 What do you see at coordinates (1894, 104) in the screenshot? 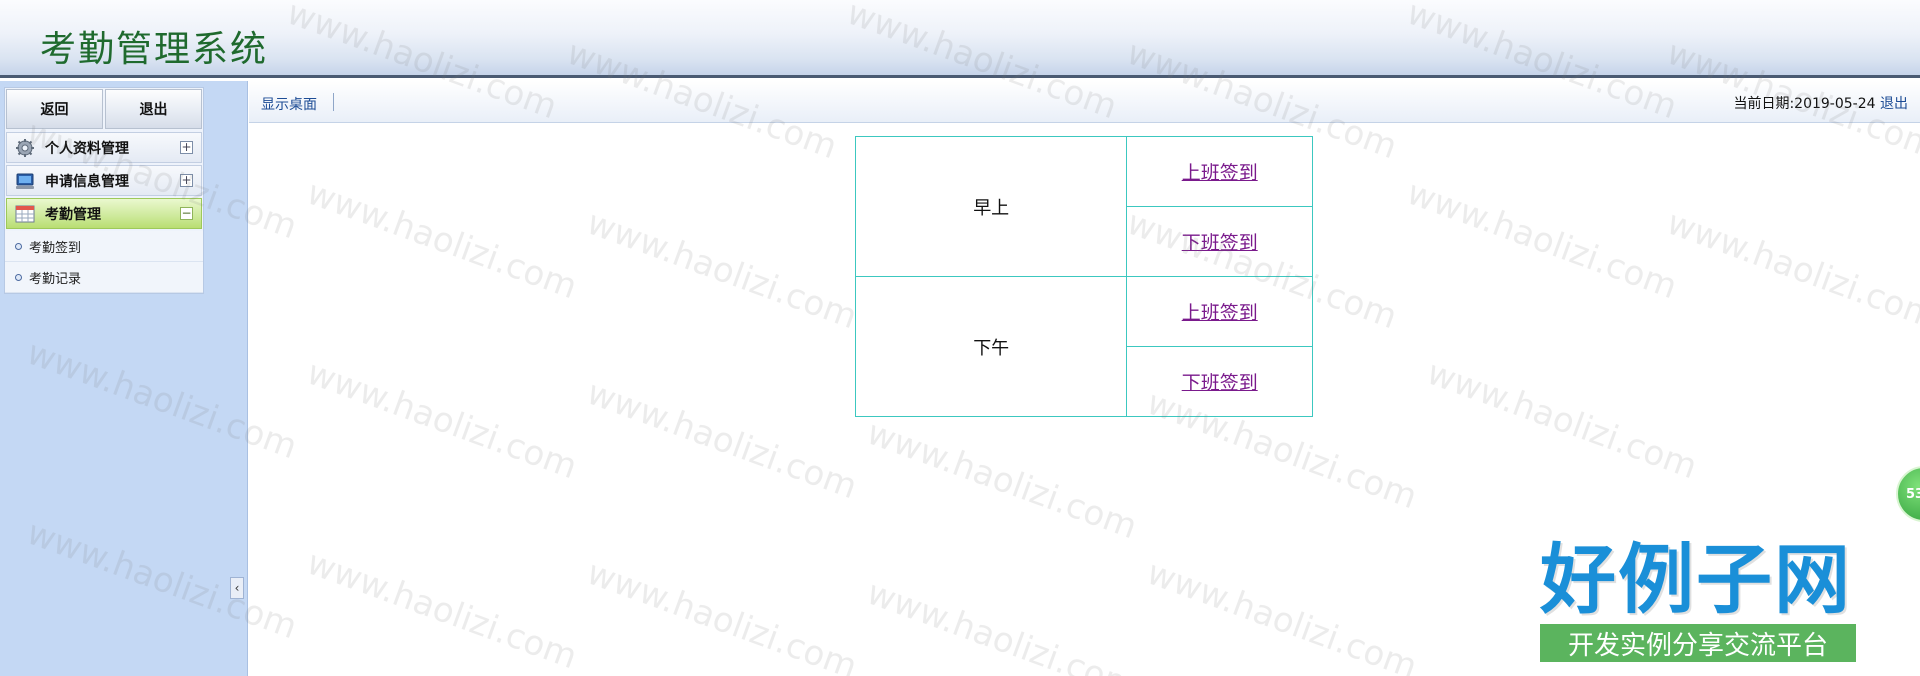
I see `logout-link: 退出` at bounding box center [1894, 104].